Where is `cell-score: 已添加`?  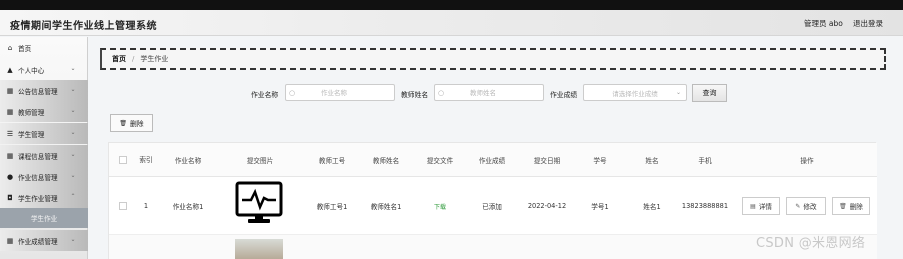
cell-score: 已添加 is located at coordinates (492, 207).